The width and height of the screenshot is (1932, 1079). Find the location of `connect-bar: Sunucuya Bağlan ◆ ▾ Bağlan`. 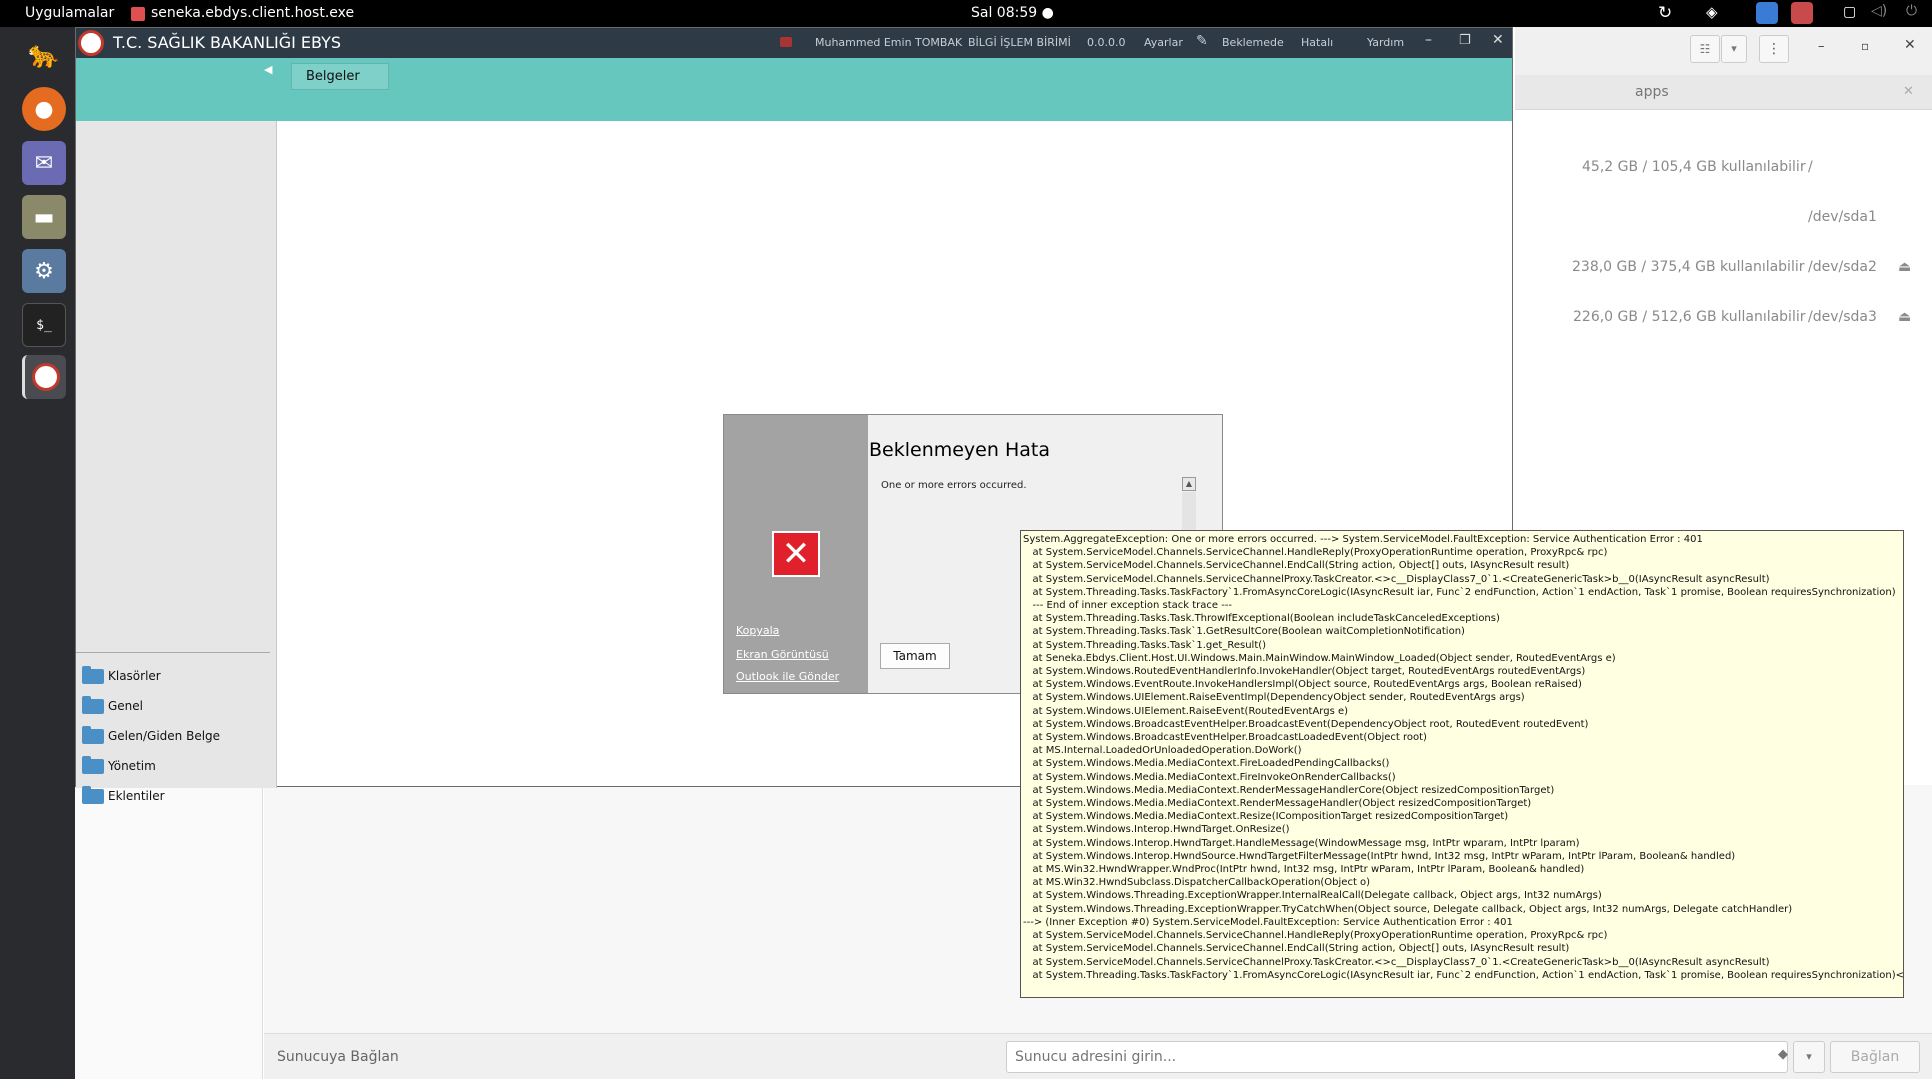

connect-bar: Sunucuya Bağlan ◆ ▾ Bağlan is located at coordinates (1098, 1056).